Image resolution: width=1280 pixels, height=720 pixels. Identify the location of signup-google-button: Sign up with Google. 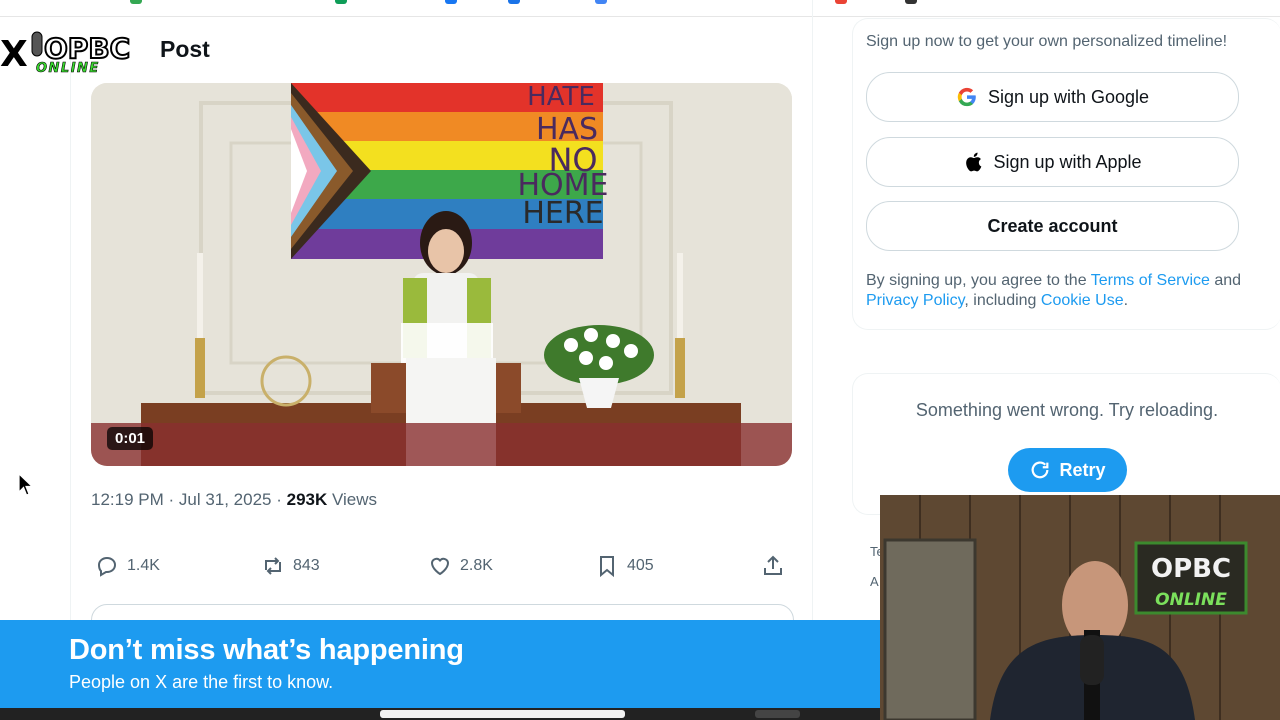
(1052, 97).